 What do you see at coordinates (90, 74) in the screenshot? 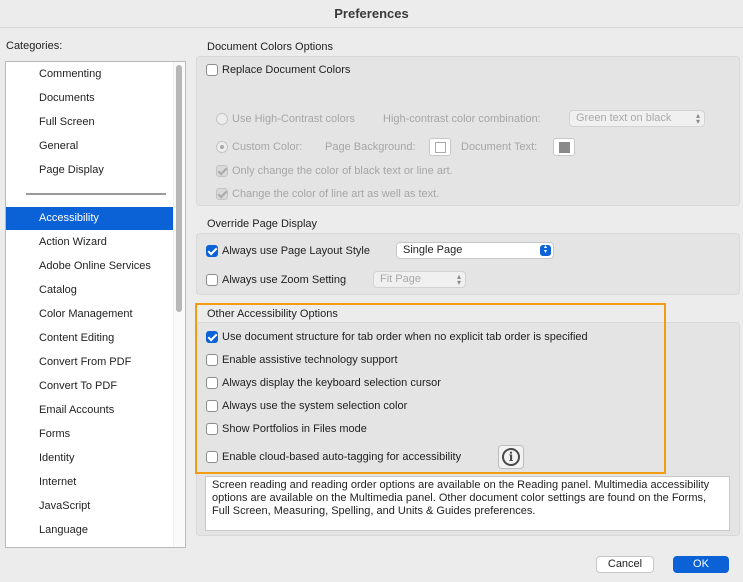
I see `category-commenting: Commenting` at bounding box center [90, 74].